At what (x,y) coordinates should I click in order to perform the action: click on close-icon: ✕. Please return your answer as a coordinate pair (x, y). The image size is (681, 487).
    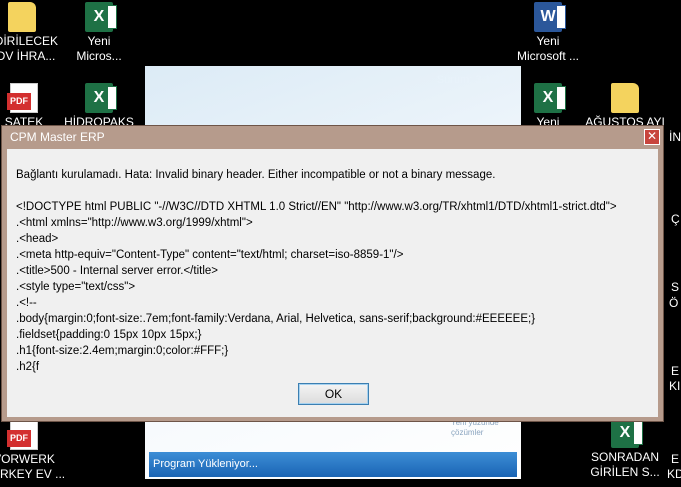
    Looking at the image, I should click on (652, 136).